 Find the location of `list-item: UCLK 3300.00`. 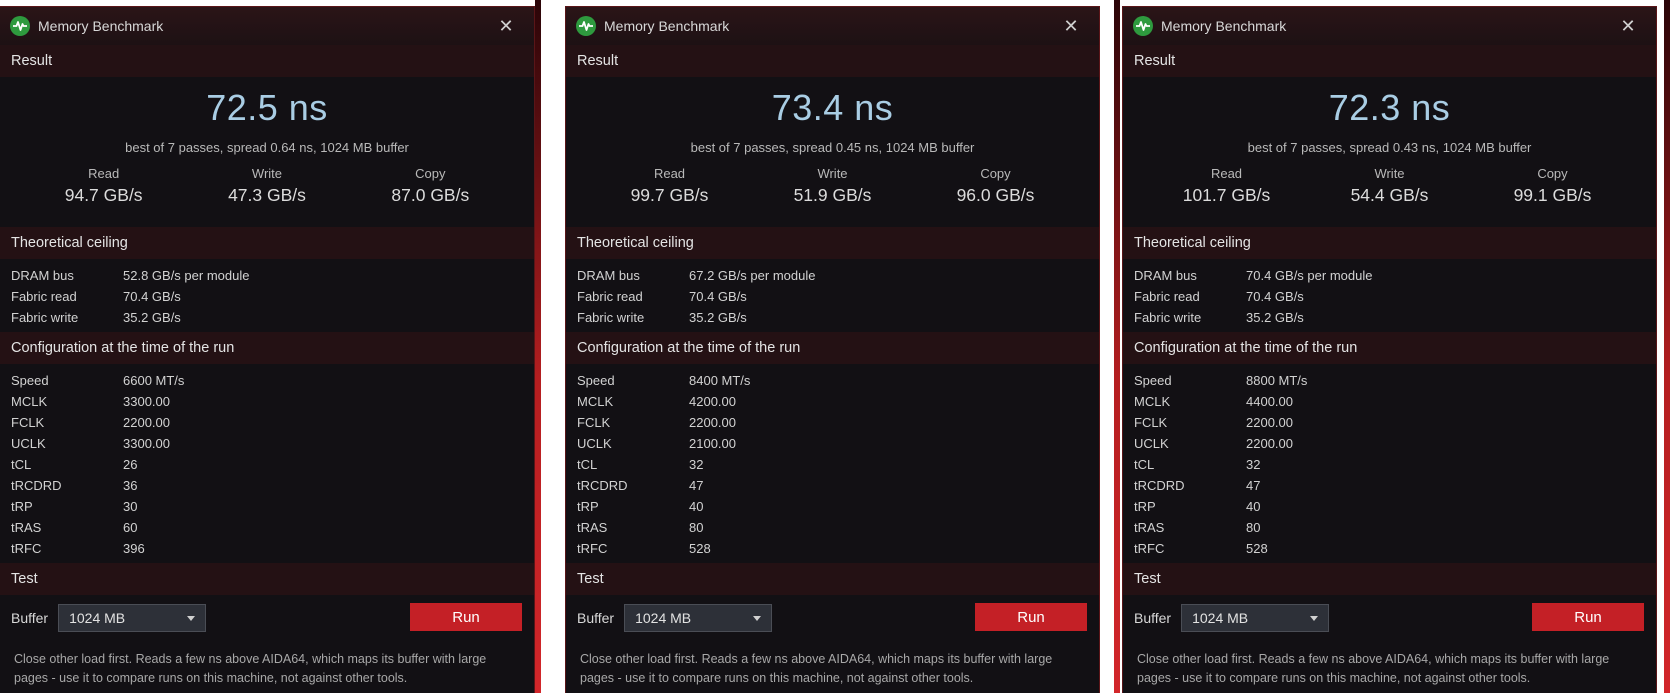

list-item: UCLK 3300.00 is located at coordinates (267, 443).